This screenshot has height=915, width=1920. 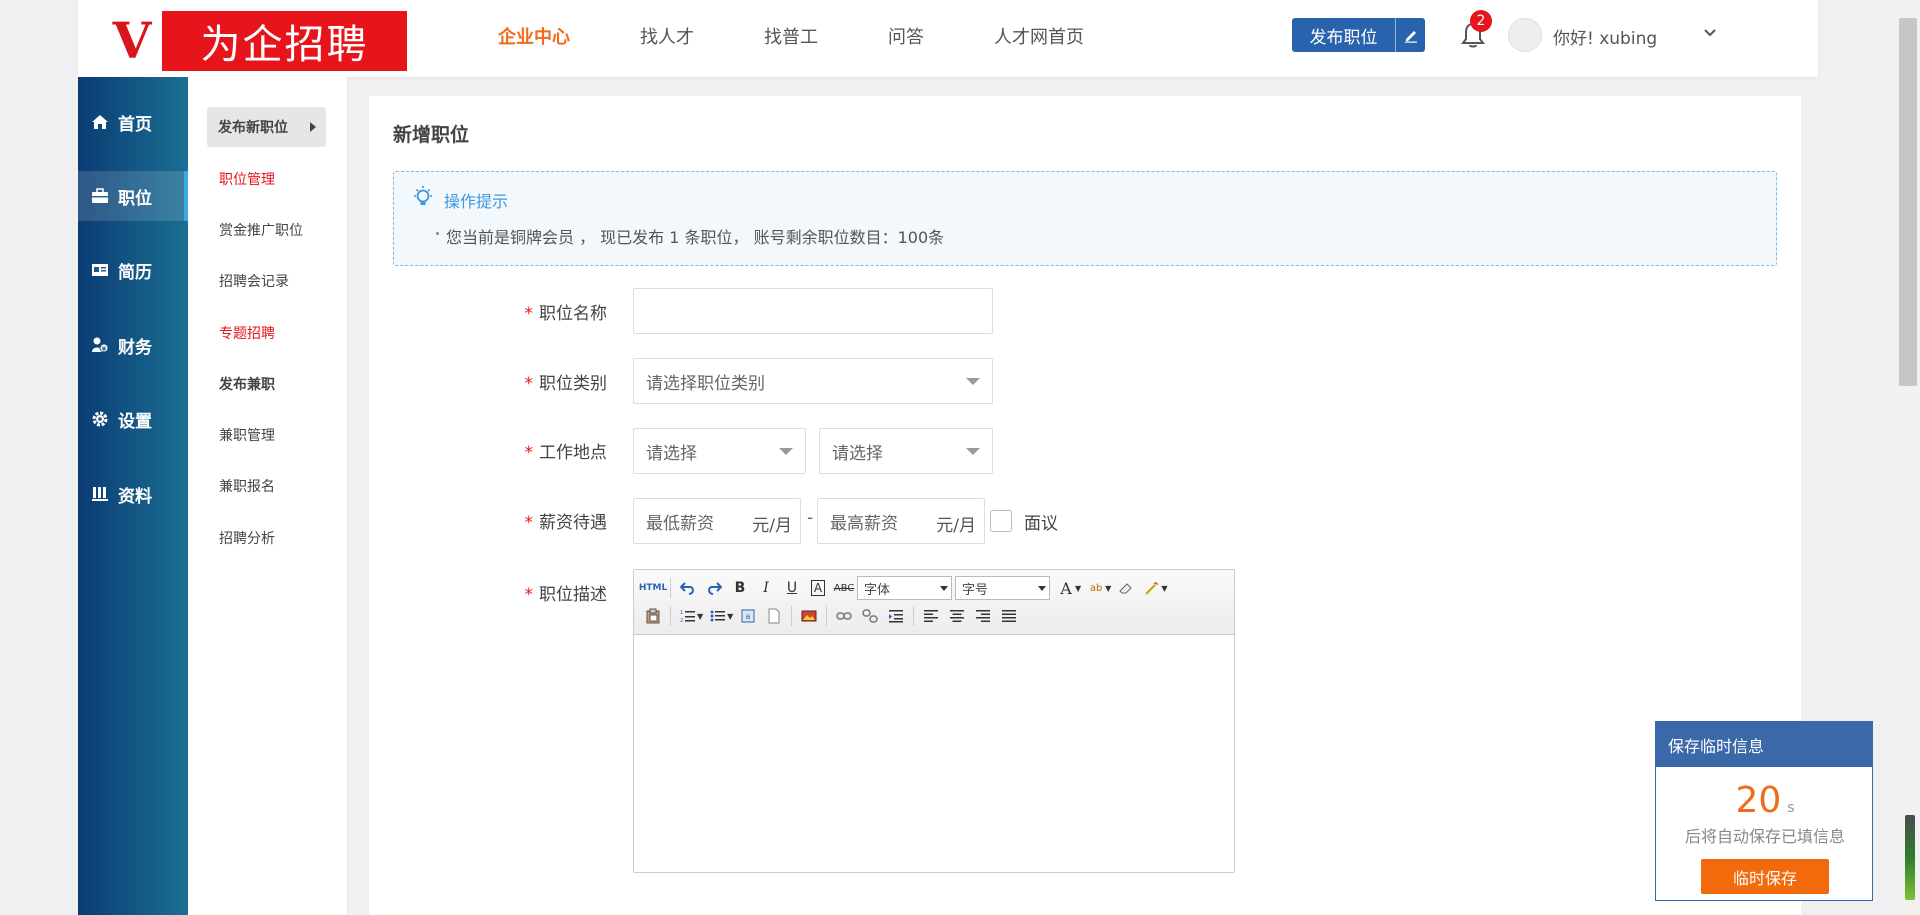 I want to click on svg-text: a, so click(x=748, y=616).